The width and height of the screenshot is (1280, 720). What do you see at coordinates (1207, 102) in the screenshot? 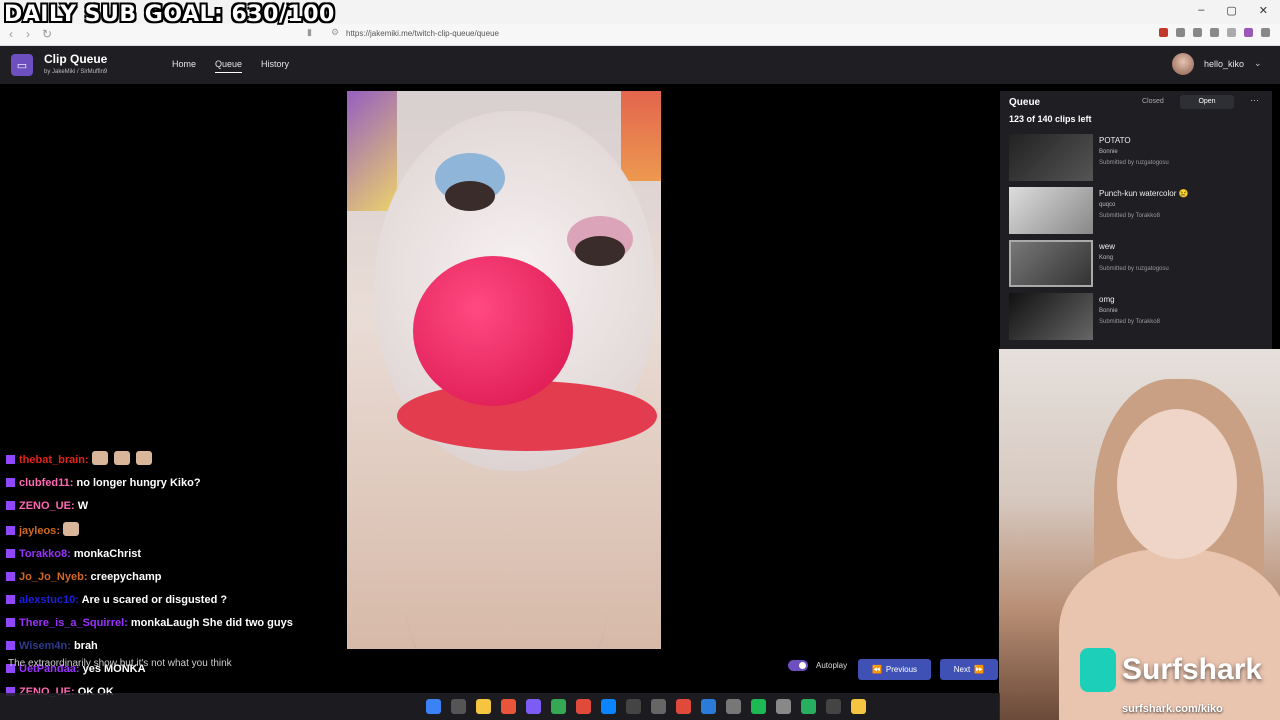
I see `queue-open-toggle: Open` at bounding box center [1207, 102].